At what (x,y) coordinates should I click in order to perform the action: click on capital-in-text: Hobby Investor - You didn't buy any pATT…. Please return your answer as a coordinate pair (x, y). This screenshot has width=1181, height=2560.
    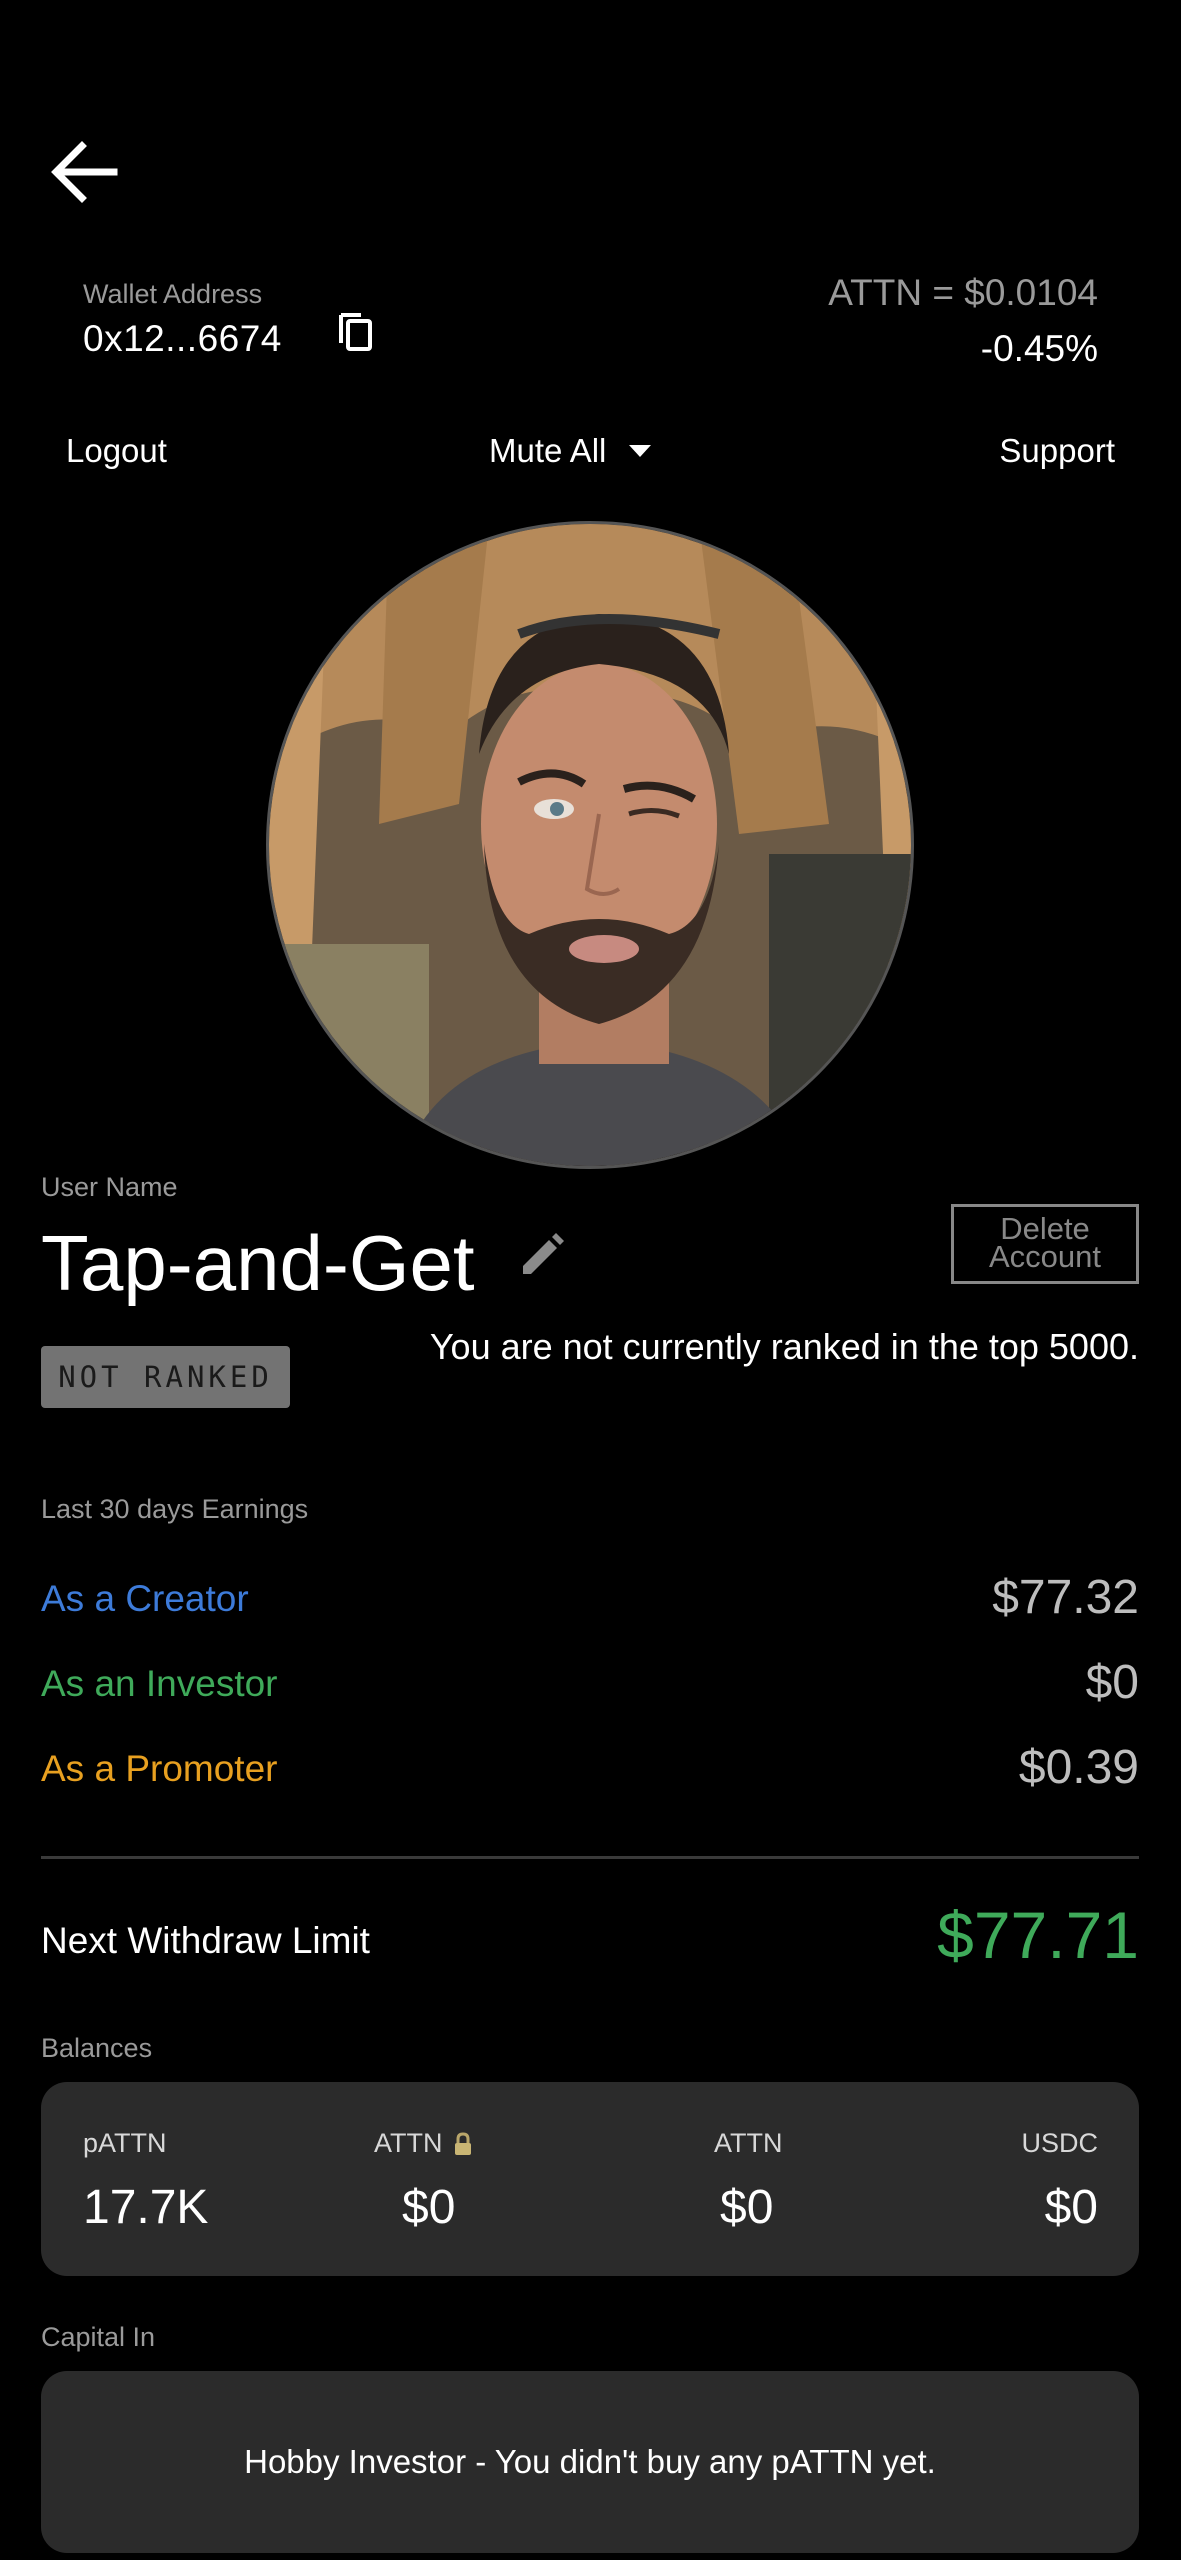
    Looking at the image, I should click on (590, 2461).